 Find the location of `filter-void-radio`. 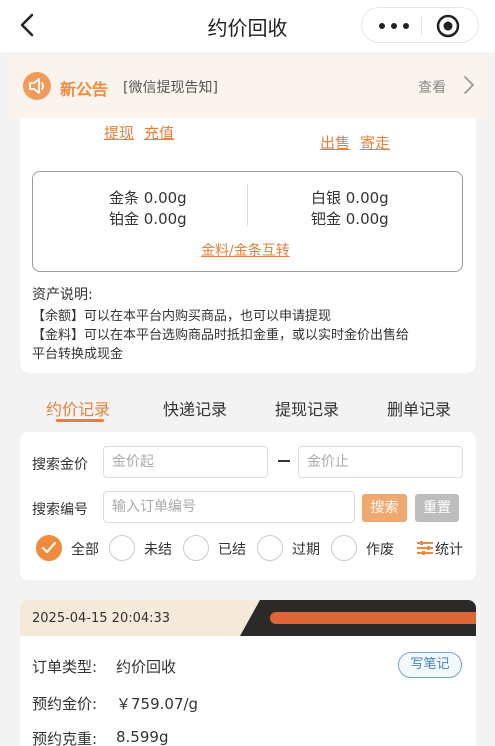

filter-void-radio is located at coordinates (344, 548).